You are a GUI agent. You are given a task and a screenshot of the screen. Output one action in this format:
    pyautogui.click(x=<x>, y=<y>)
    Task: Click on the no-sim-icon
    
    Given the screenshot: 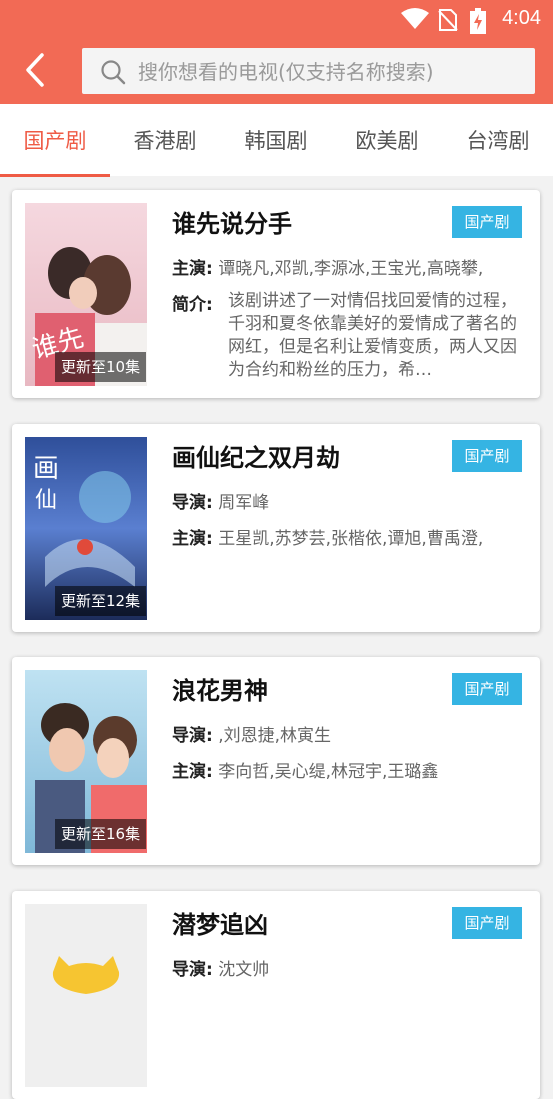 What is the action you would take?
    pyautogui.click(x=448, y=22)
    